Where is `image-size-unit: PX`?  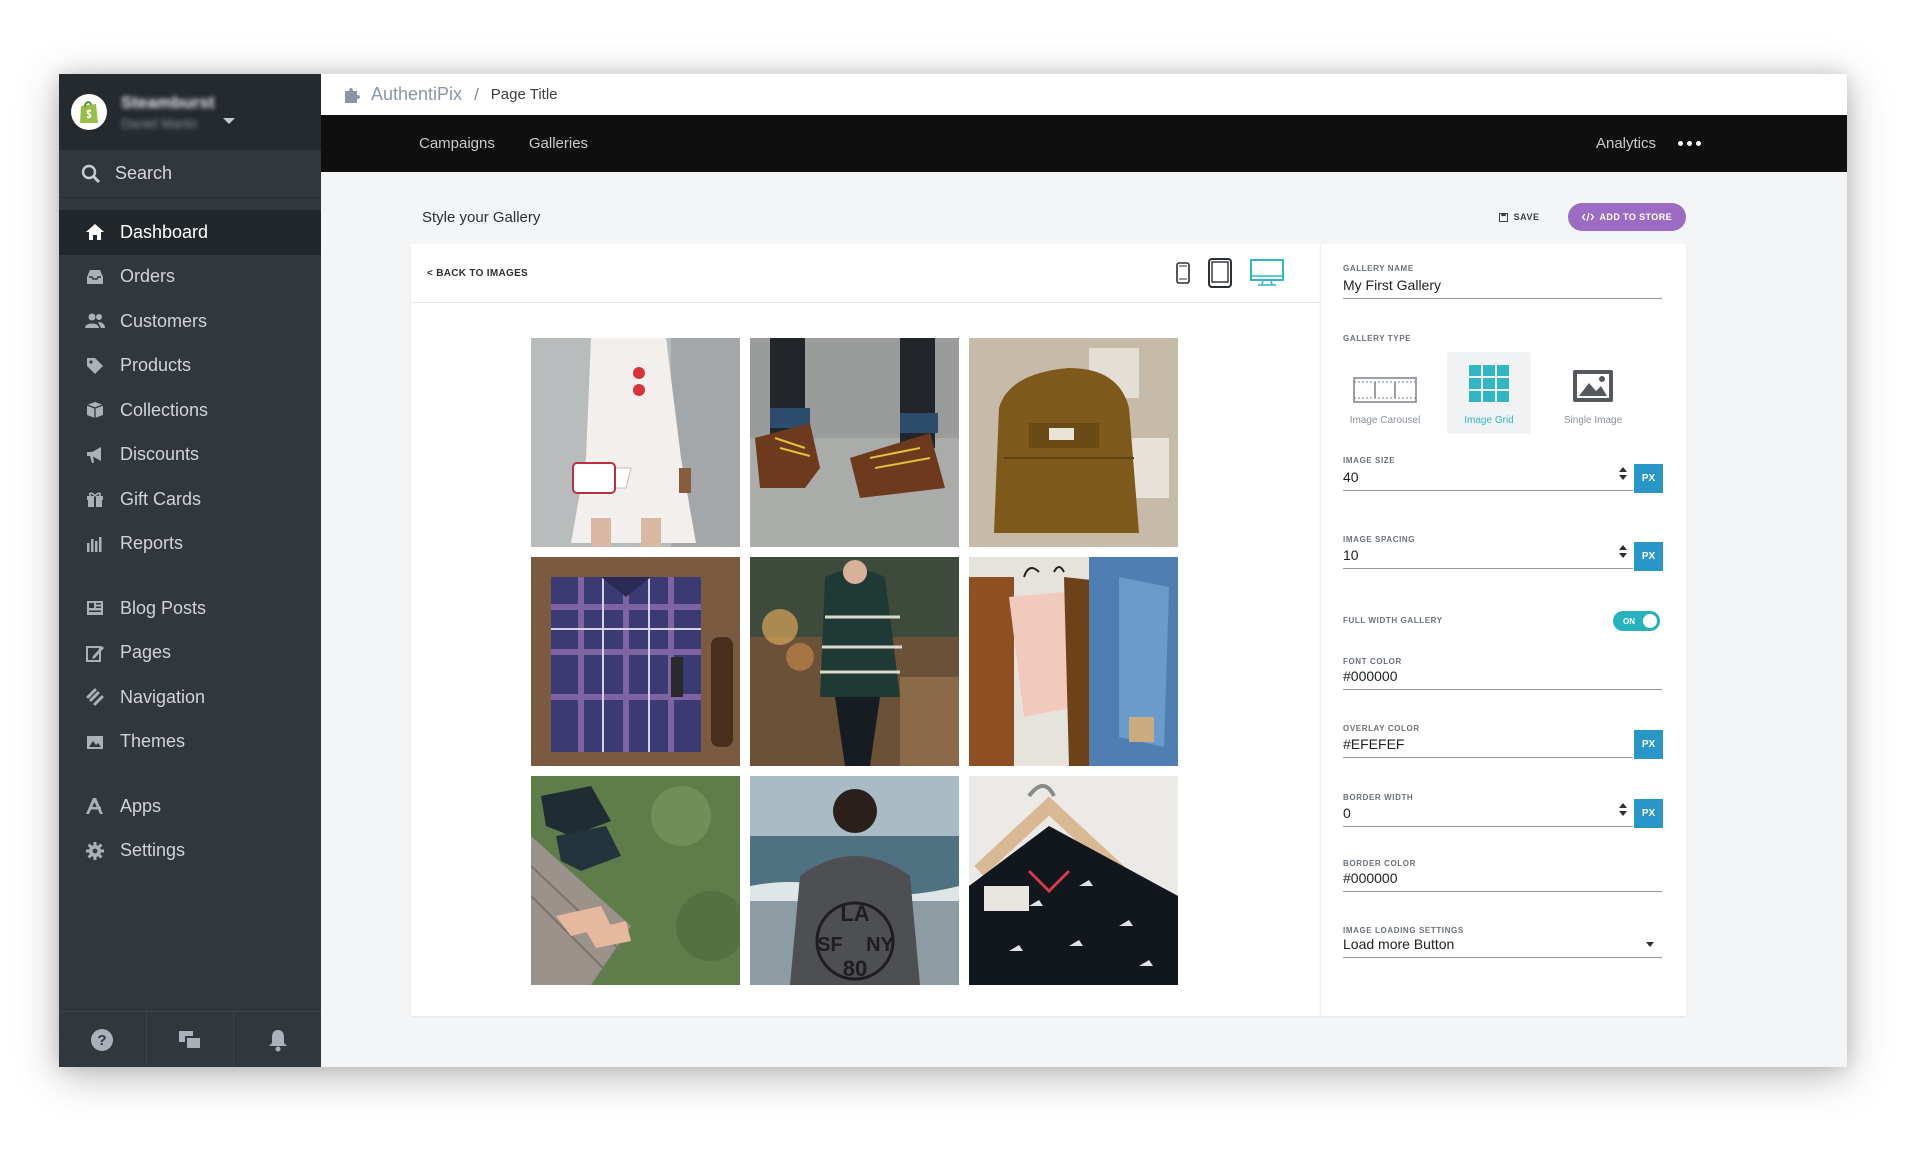
image-size-unit: PX is located at coordinates (1648, 478).